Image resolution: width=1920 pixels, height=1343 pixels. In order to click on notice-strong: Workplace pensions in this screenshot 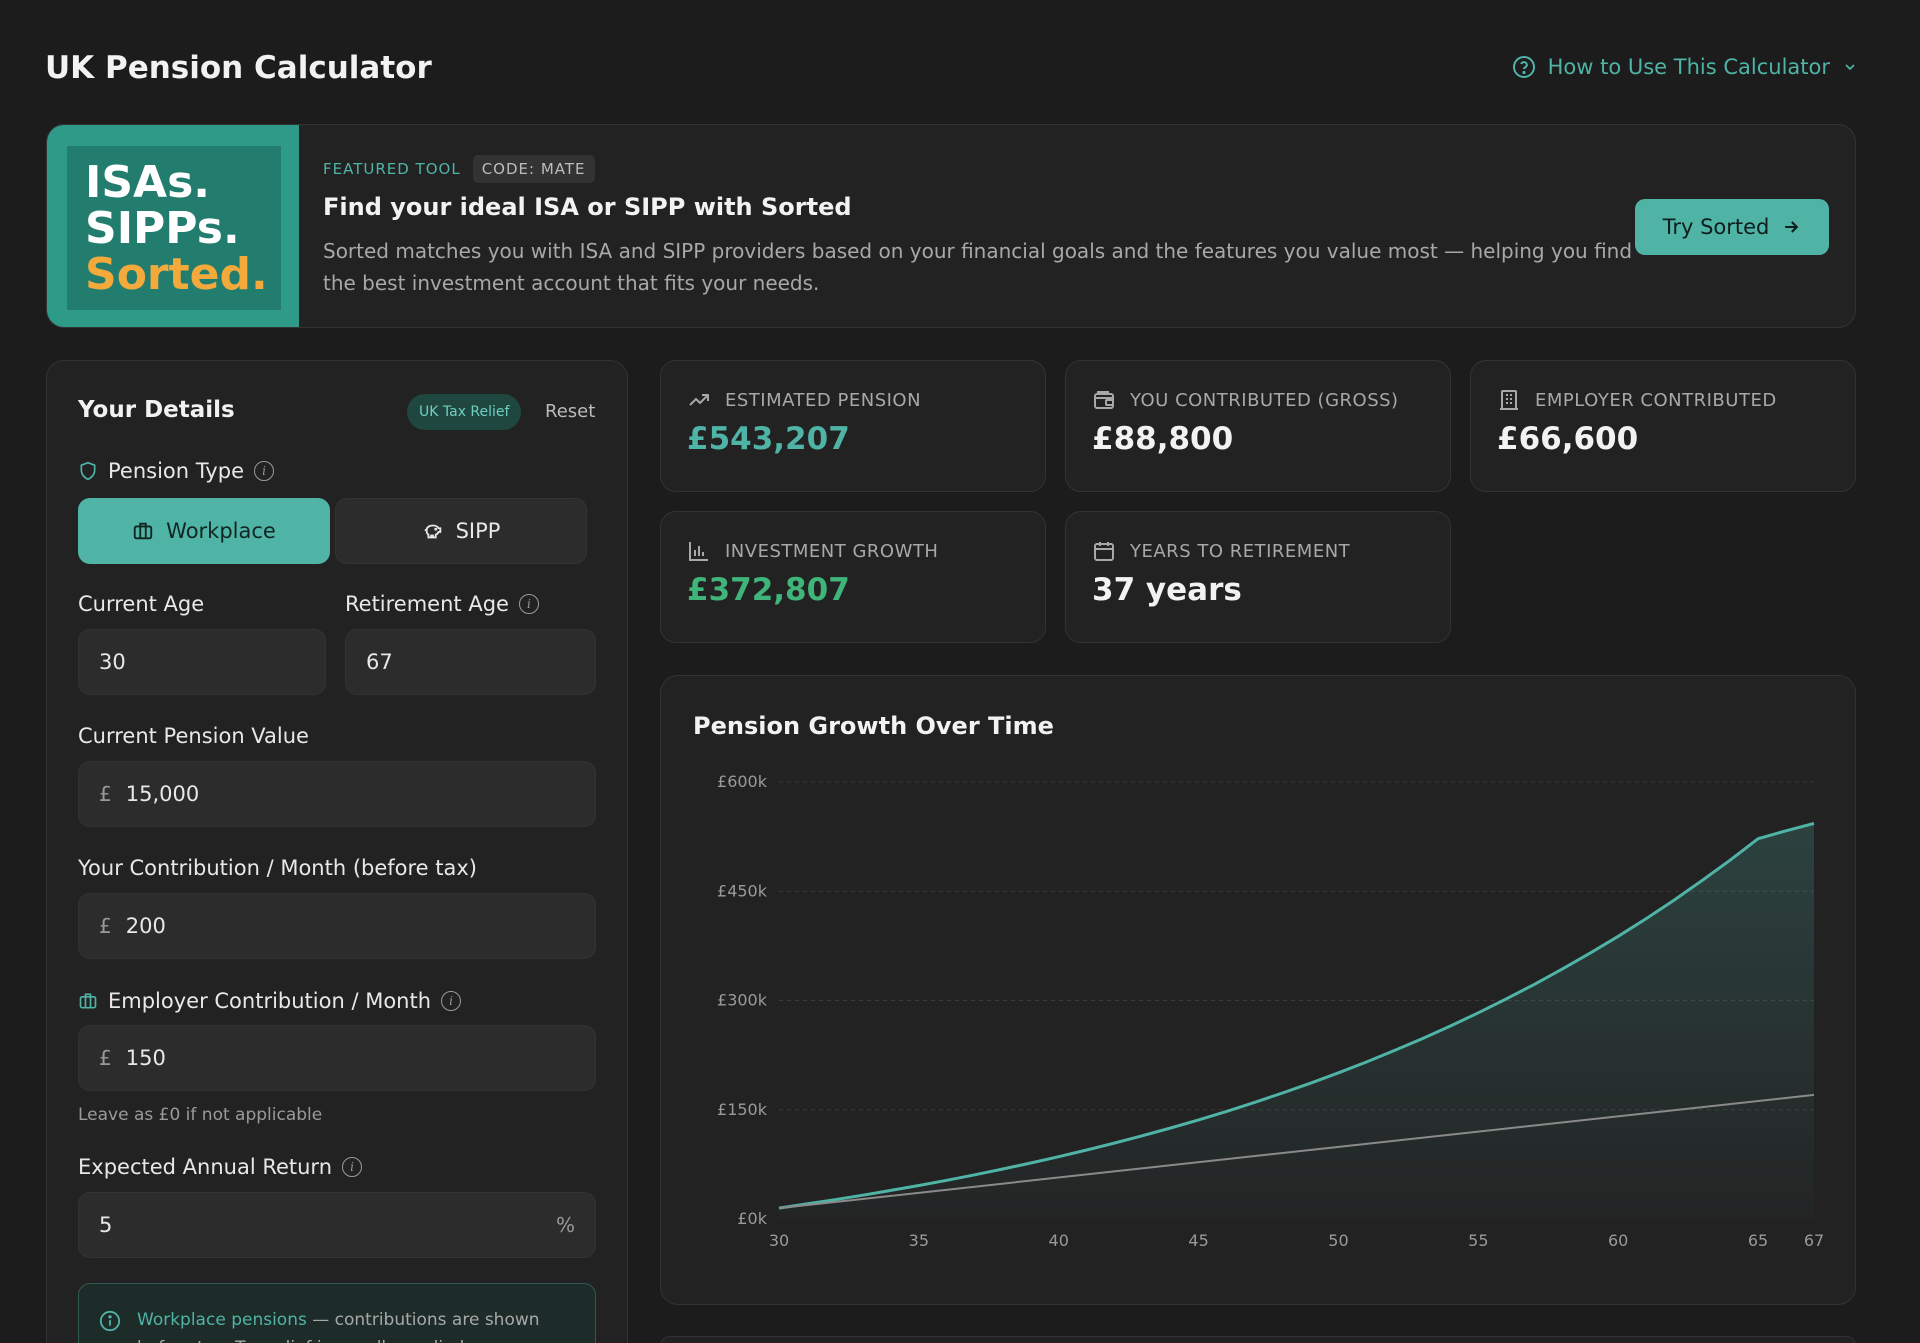, I will do `click(222, 1320)`.